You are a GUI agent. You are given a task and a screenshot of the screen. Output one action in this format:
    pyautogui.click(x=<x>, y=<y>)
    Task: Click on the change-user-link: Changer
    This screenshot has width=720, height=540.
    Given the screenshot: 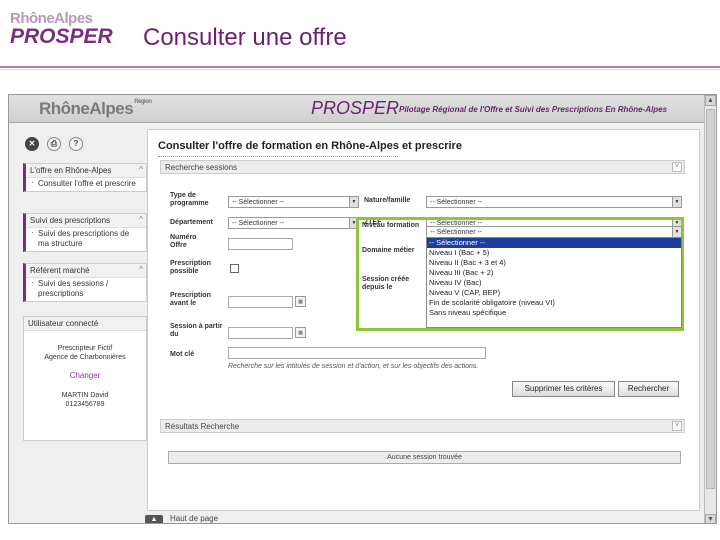 What is the action you would take?
    pyautogui.click(x=85, y=375)
    